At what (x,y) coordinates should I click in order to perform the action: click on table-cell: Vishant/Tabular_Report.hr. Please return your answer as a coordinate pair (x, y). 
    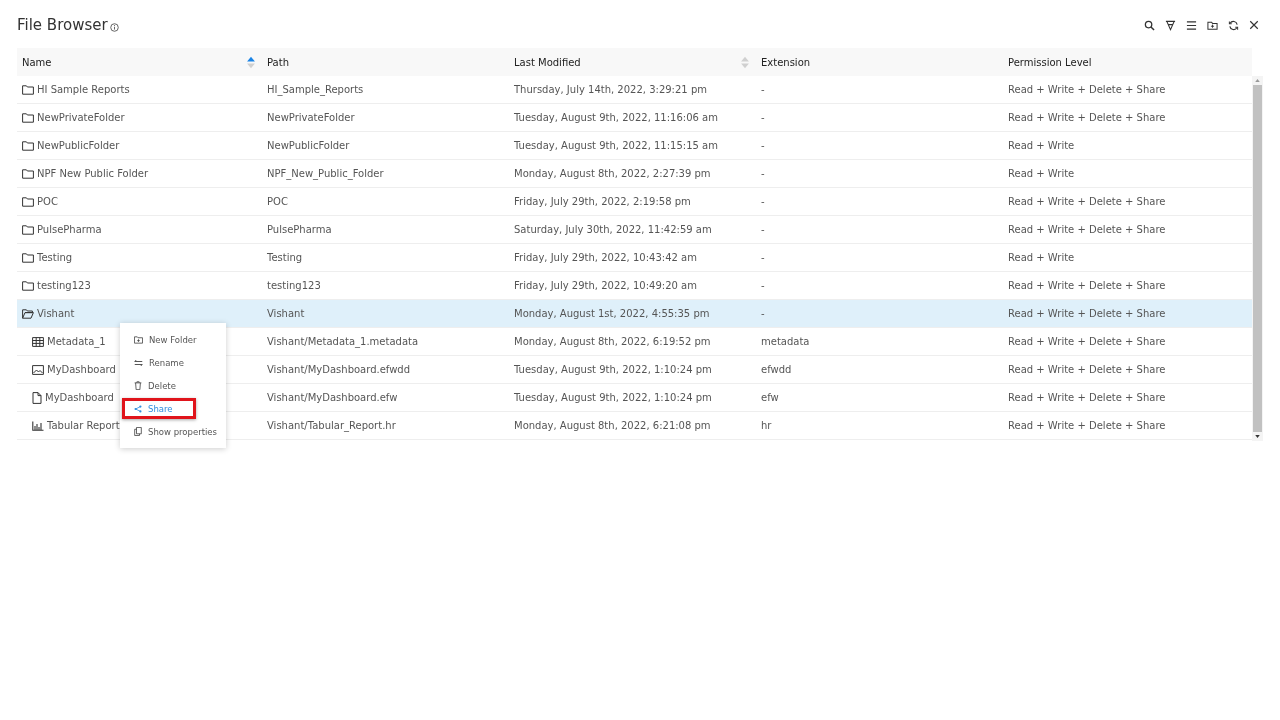
    Looking at the image, I should click on (331, 425).